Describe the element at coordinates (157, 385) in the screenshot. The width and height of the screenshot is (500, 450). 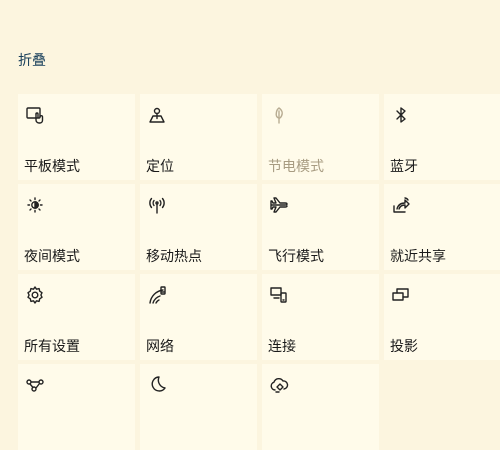
I see `moon-icon` at that location.